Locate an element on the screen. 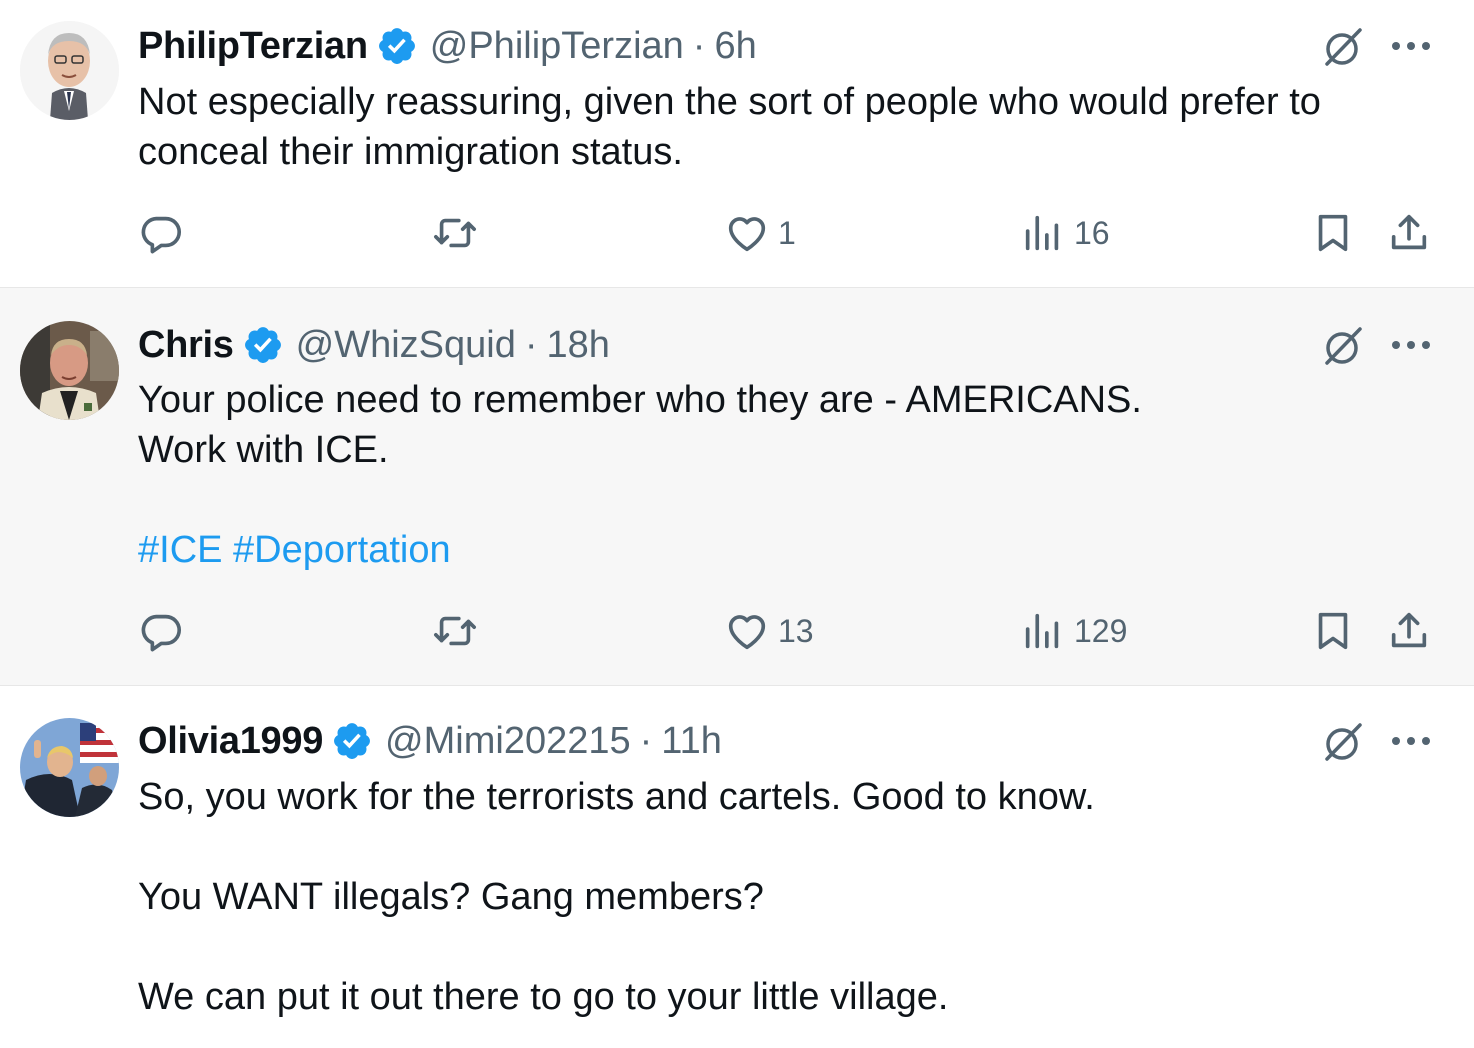 This screenshot has width=1474, height=1048. views-button: 16 is located at coordinates (1065, 233).